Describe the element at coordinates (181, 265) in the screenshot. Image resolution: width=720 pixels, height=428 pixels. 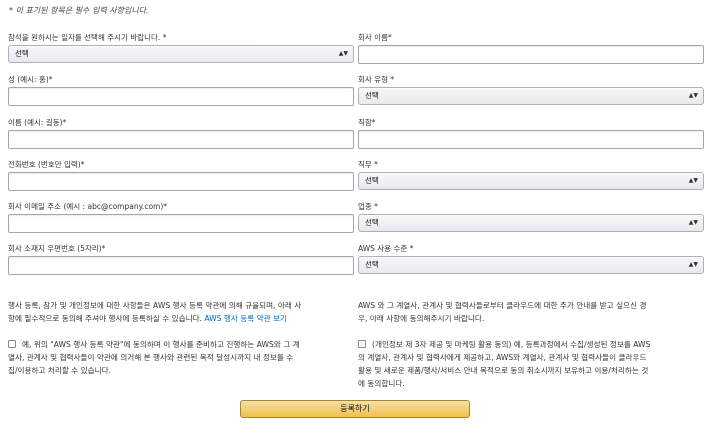
I see `postal-code-input` at that location.